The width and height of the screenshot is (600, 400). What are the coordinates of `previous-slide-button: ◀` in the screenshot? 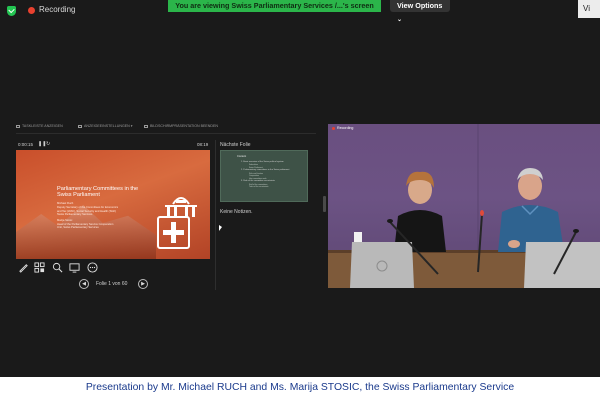 It's located at (84, 284).